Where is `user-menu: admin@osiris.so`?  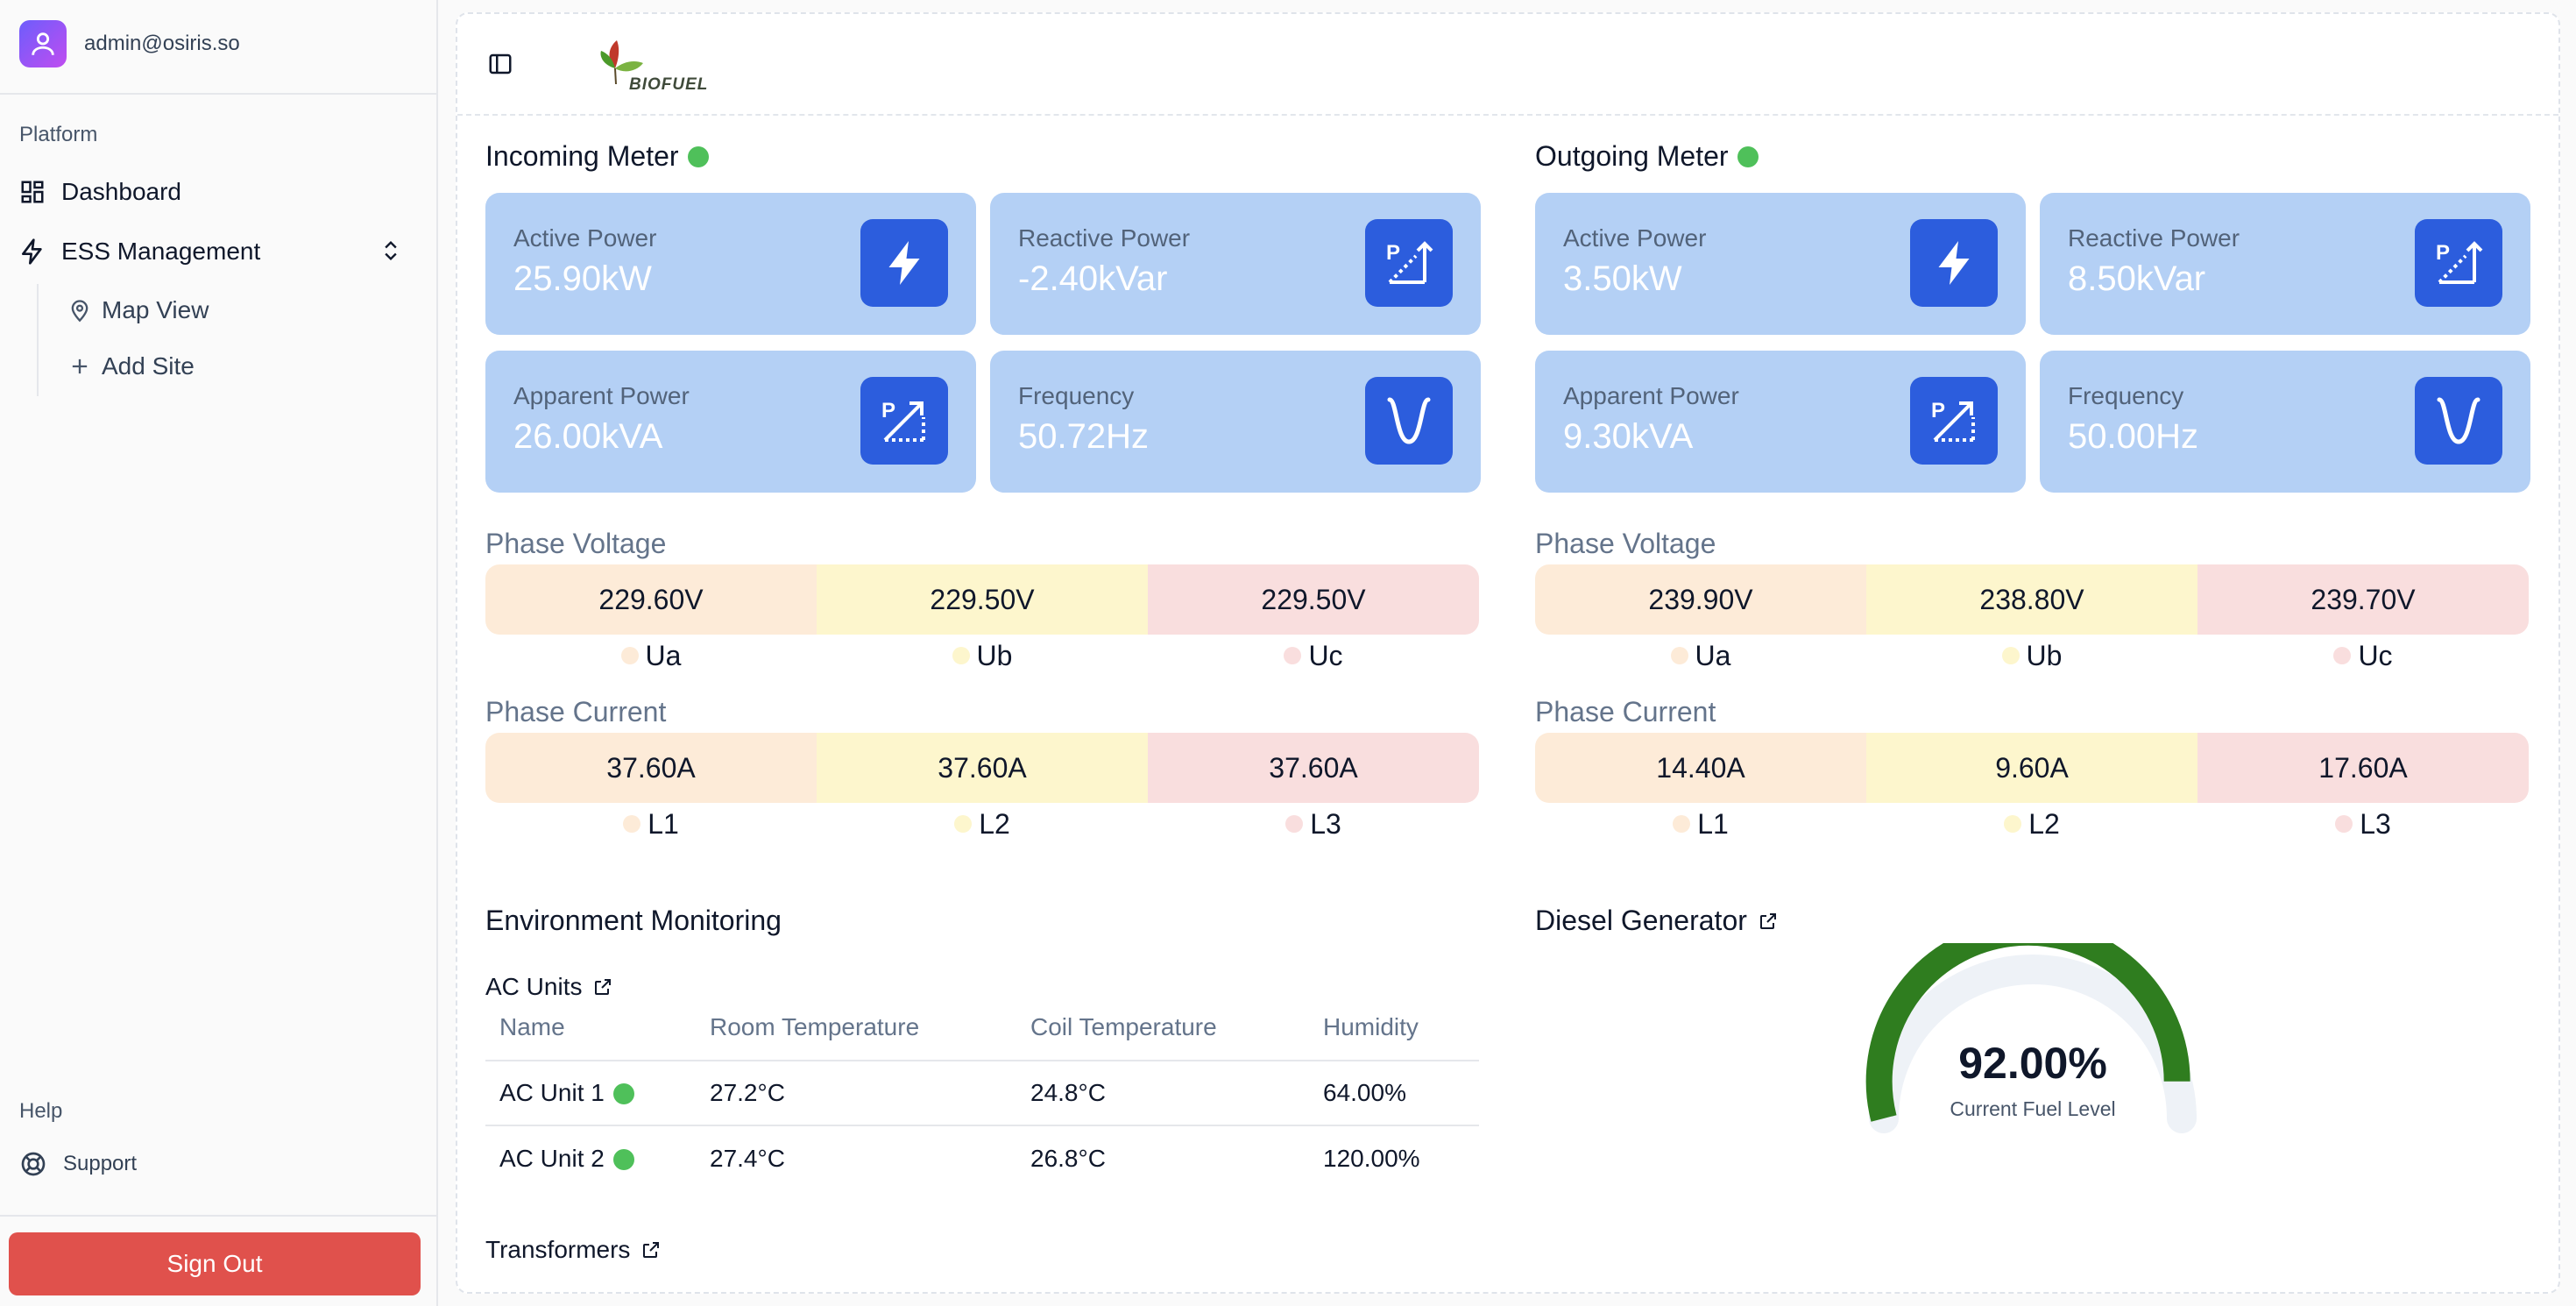 user-menu: admin@osiris.so is located at coordinates (129, 43).